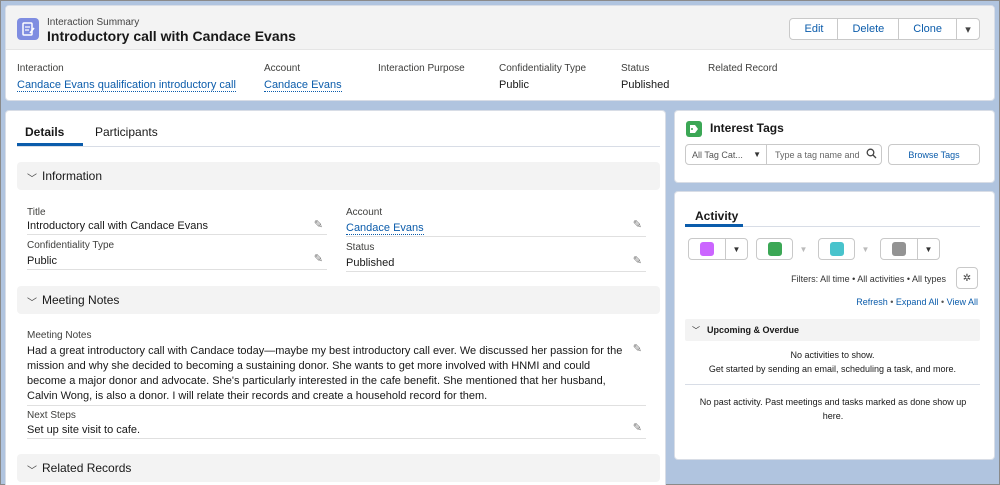 This screenshot has height=485, width=1000. Describe the element at coordinates (514, 85) in the screenshot. I see `highlight-value: Public` at that location.